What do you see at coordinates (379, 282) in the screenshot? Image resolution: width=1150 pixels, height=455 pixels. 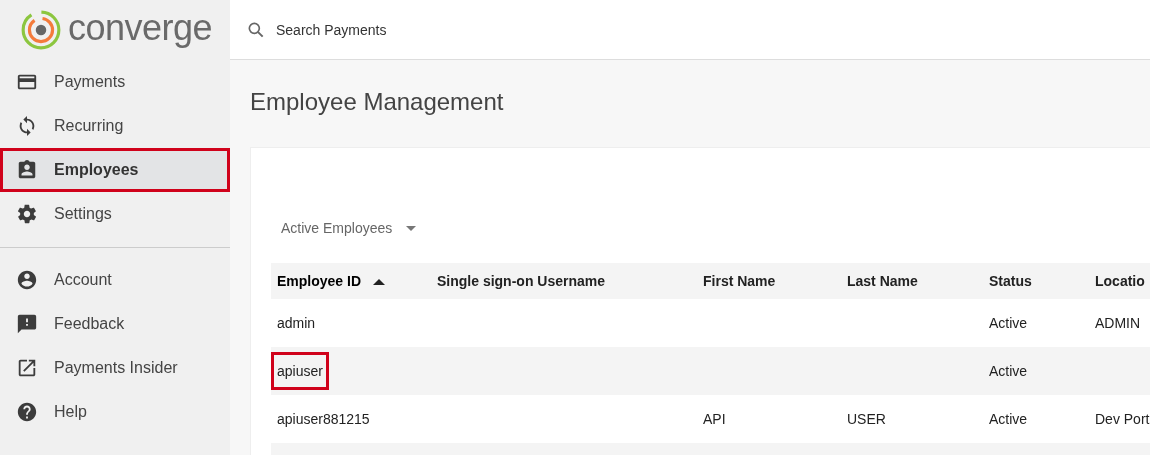 I see `sort-arrow-icon` at bounding box center [379, 282].